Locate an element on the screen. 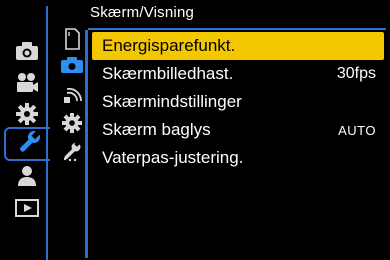 The height and width of the screenshot is (260, 390). menu-item-value: 30fps is located at coordinates (356, 73).